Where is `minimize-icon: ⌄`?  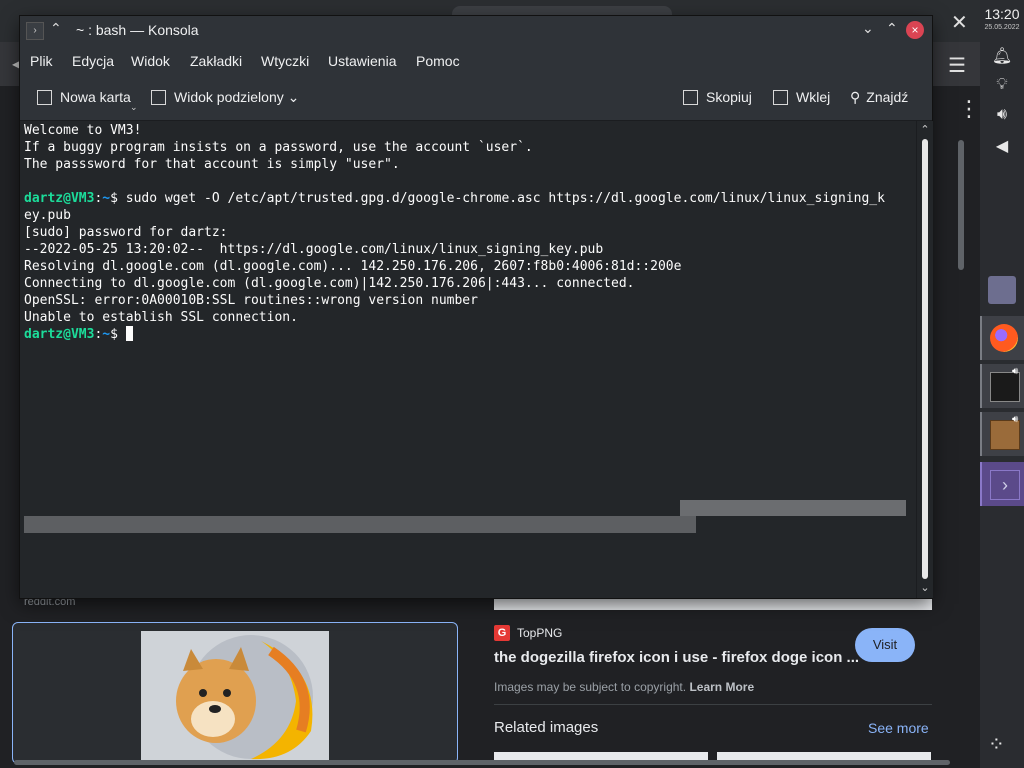 minimize-icon: ⌄ is located at coordinates (868, 28).